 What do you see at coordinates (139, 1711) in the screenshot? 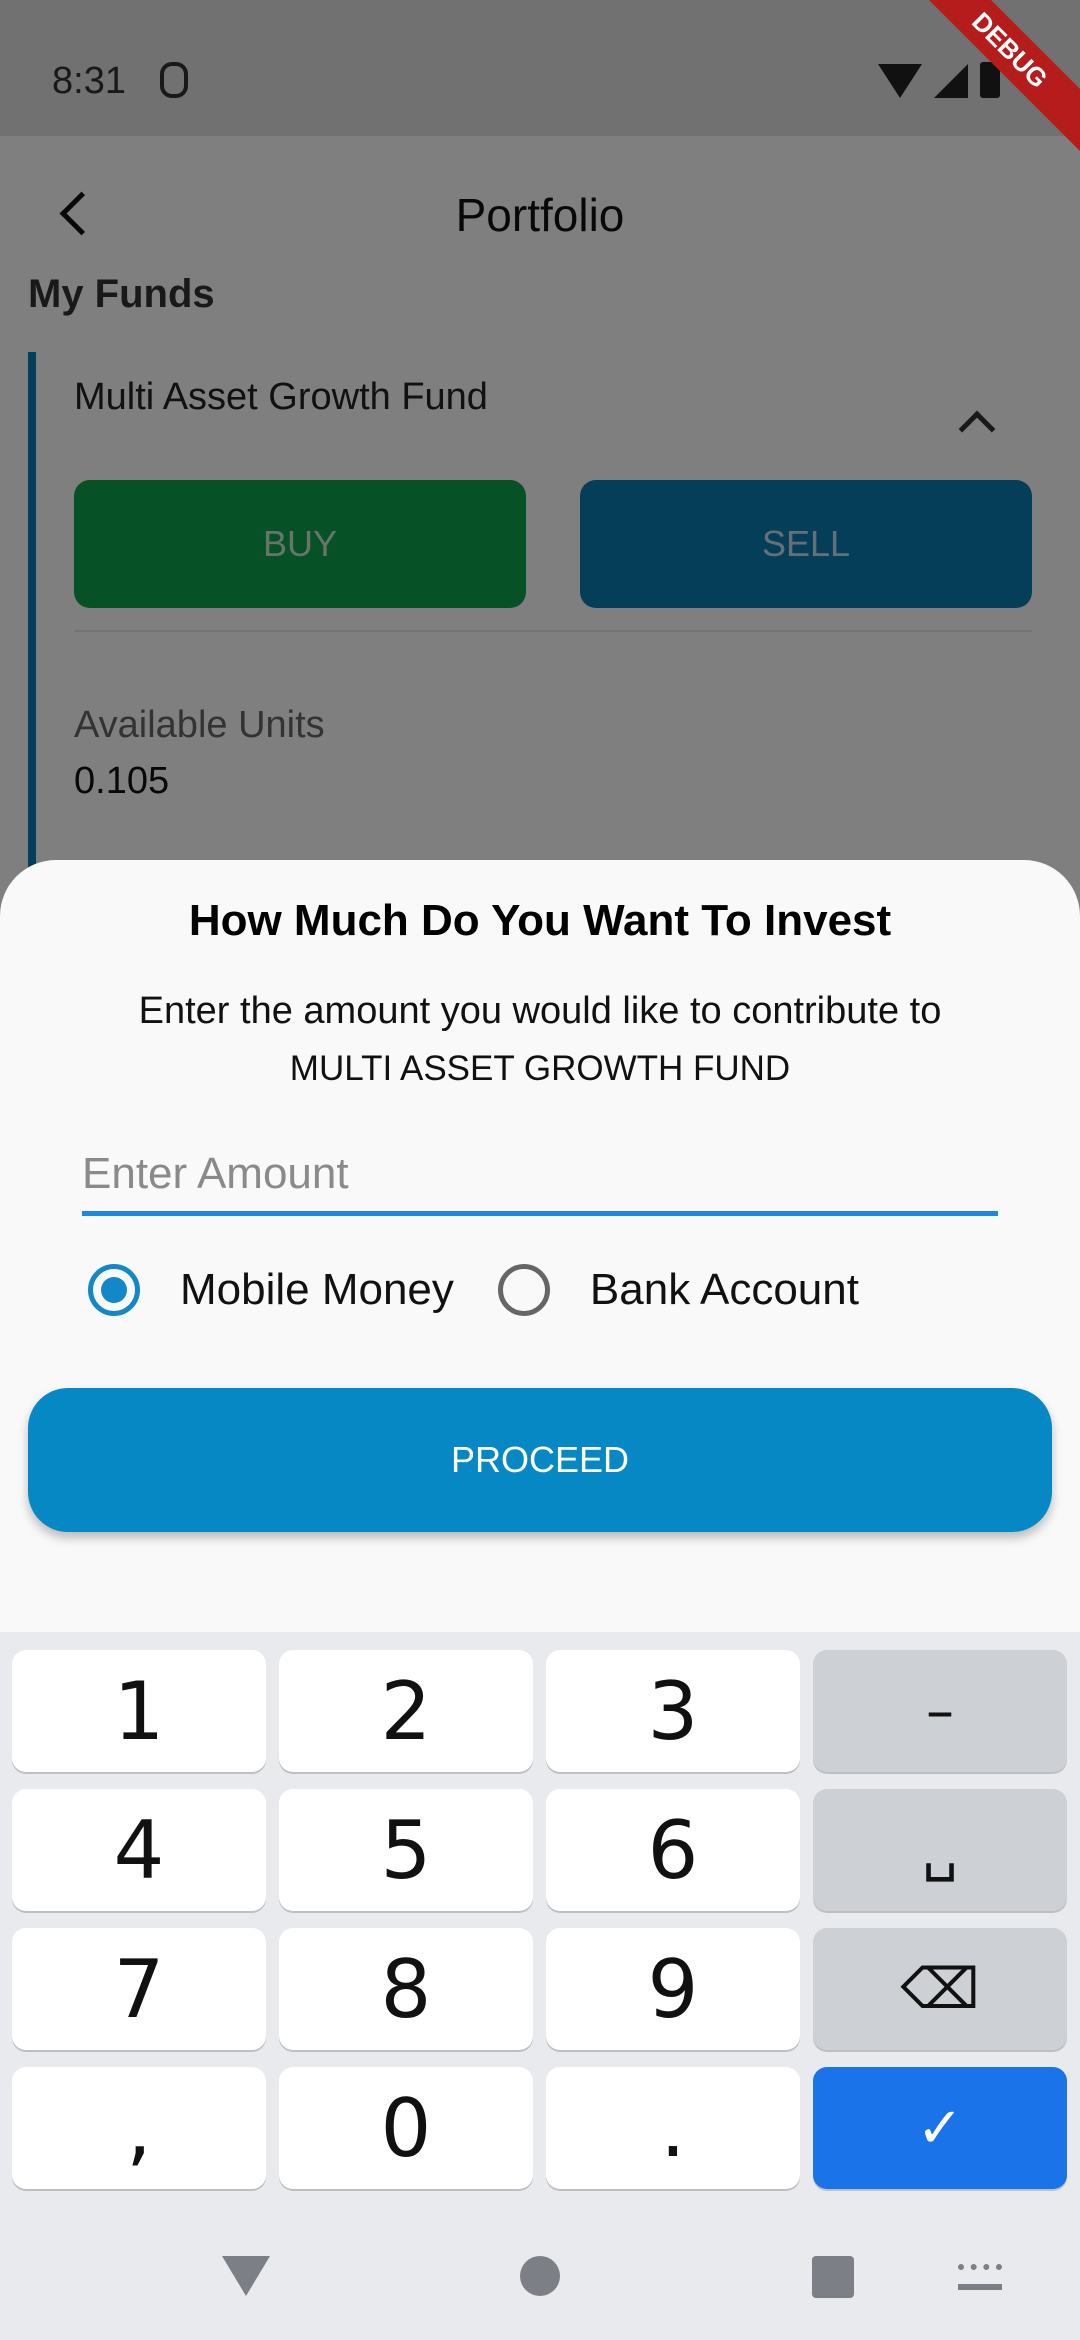
I see `key-1: 1` at bounding box center [139, 1711].